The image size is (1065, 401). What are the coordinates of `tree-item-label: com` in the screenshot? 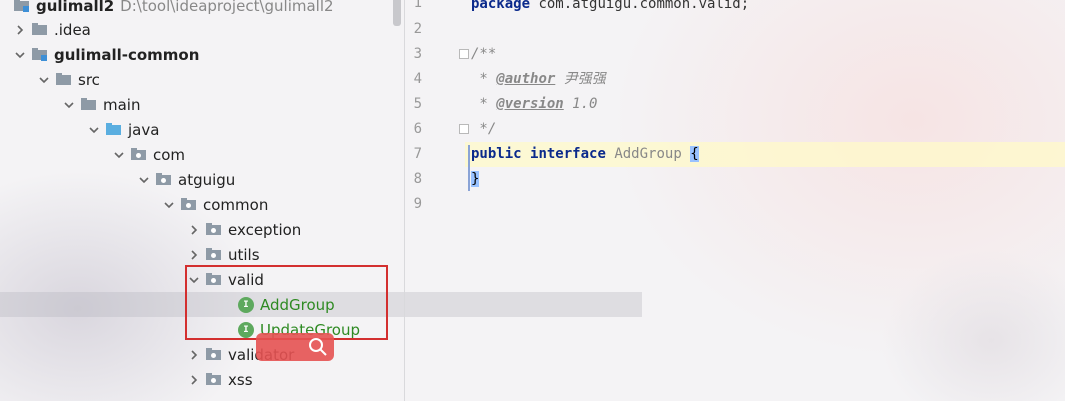 It's located at (169, 154).